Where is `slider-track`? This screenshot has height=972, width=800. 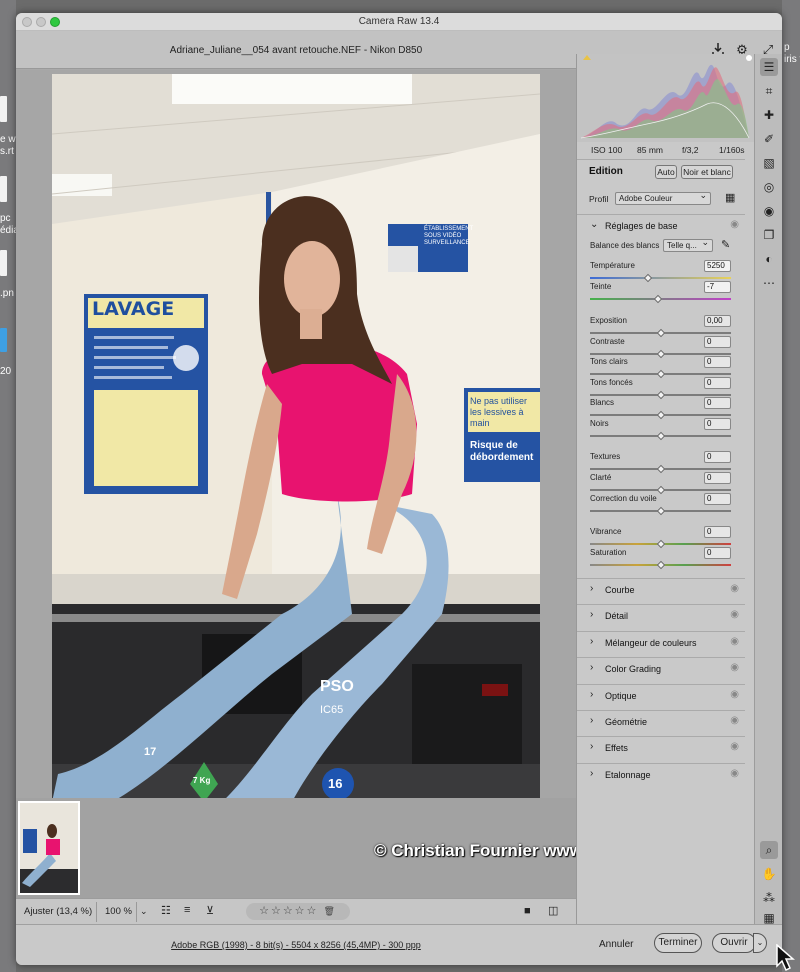
slider-track is located at coordinates (660, 278).